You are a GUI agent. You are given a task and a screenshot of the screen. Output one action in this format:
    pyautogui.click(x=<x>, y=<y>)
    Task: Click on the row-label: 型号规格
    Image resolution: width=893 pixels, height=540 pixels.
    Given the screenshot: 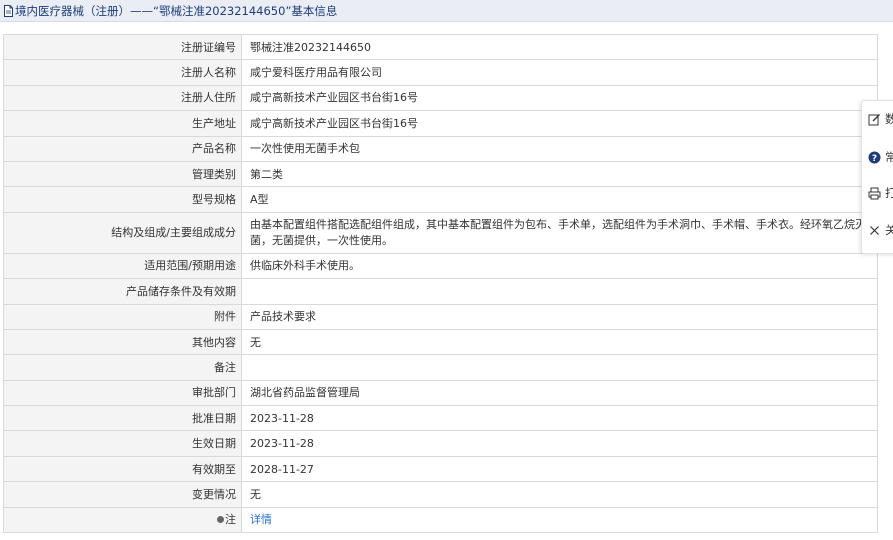 What is the action you would take?
    pyautogui.click(x=122, y=199)
    